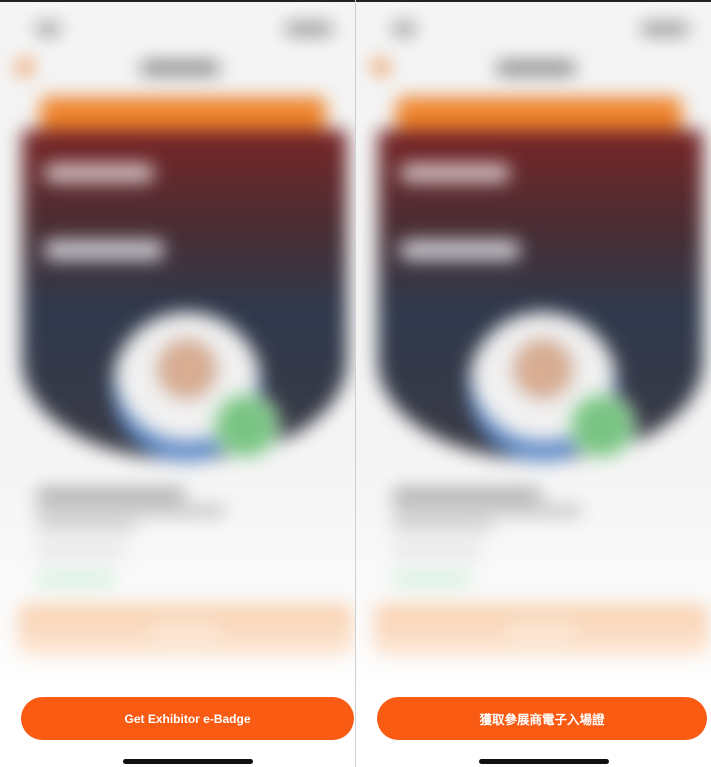 This screenshot has width=711, height=767. I want to click on get-exhibitor-ebadge-button-zh: 獲取參展商電子入場證, so click(542, 718).